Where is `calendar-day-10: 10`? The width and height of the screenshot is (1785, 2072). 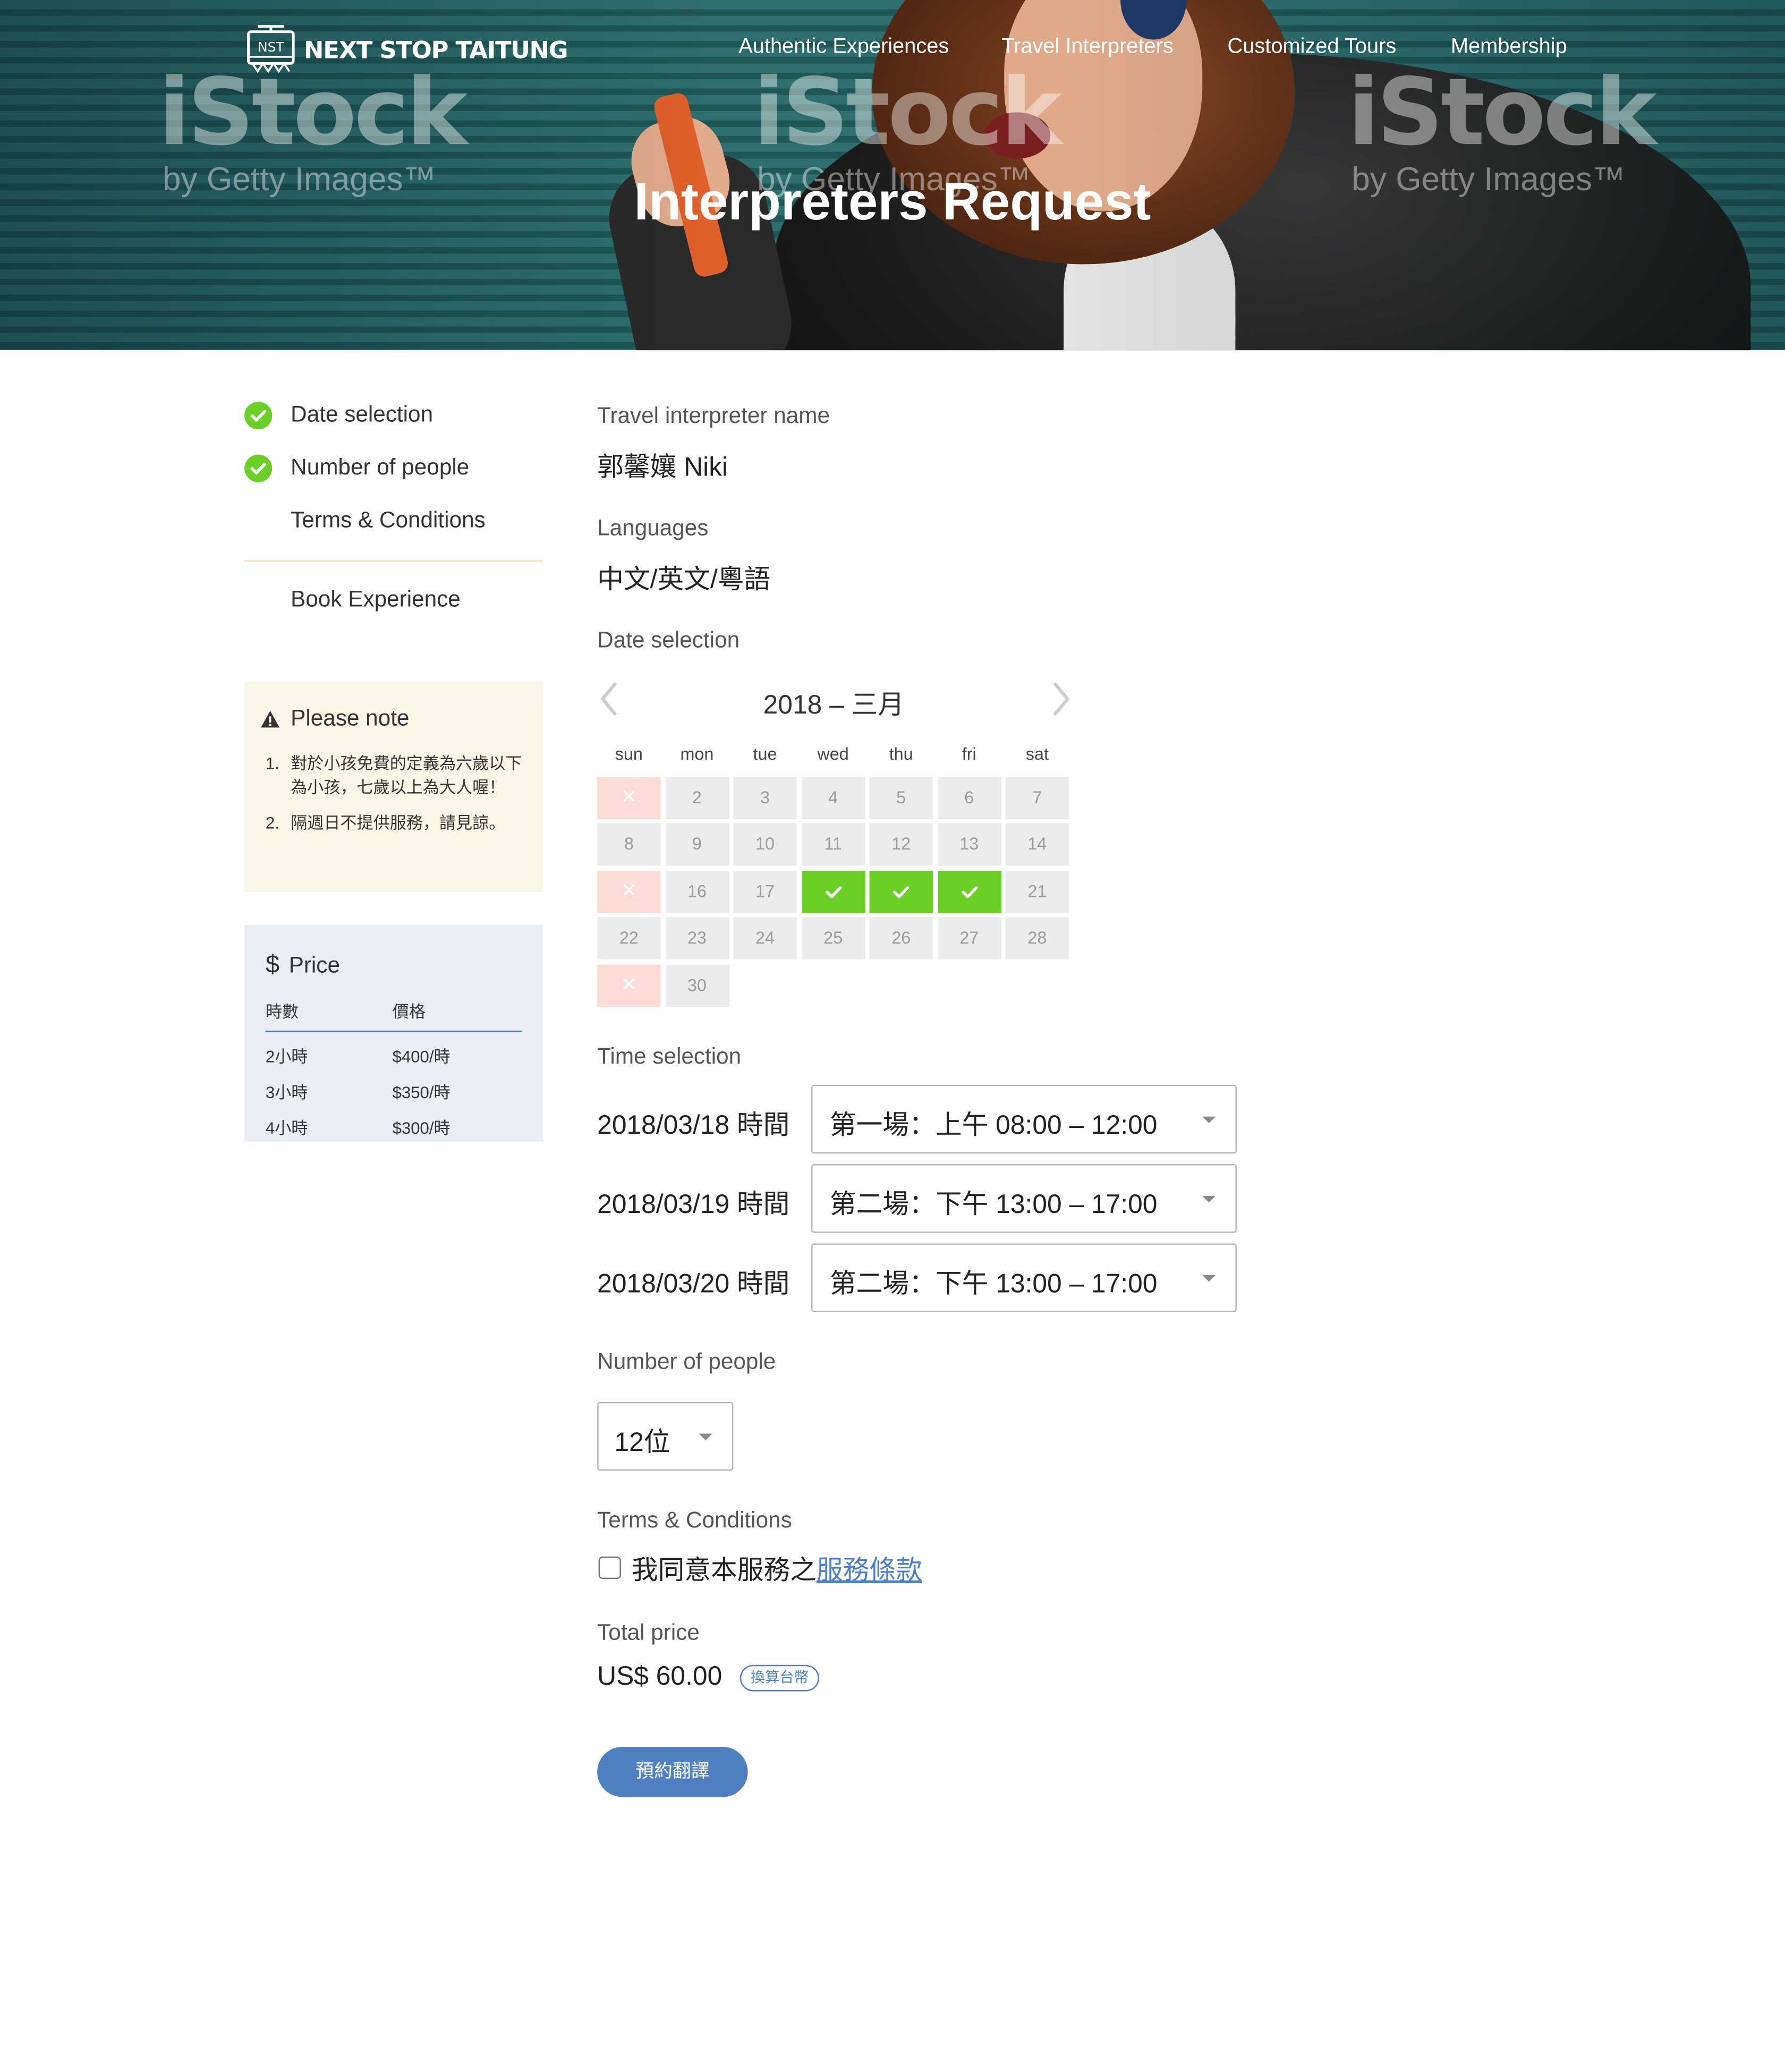
calendar-day-10: 10 is located at coordinates (765, 845).